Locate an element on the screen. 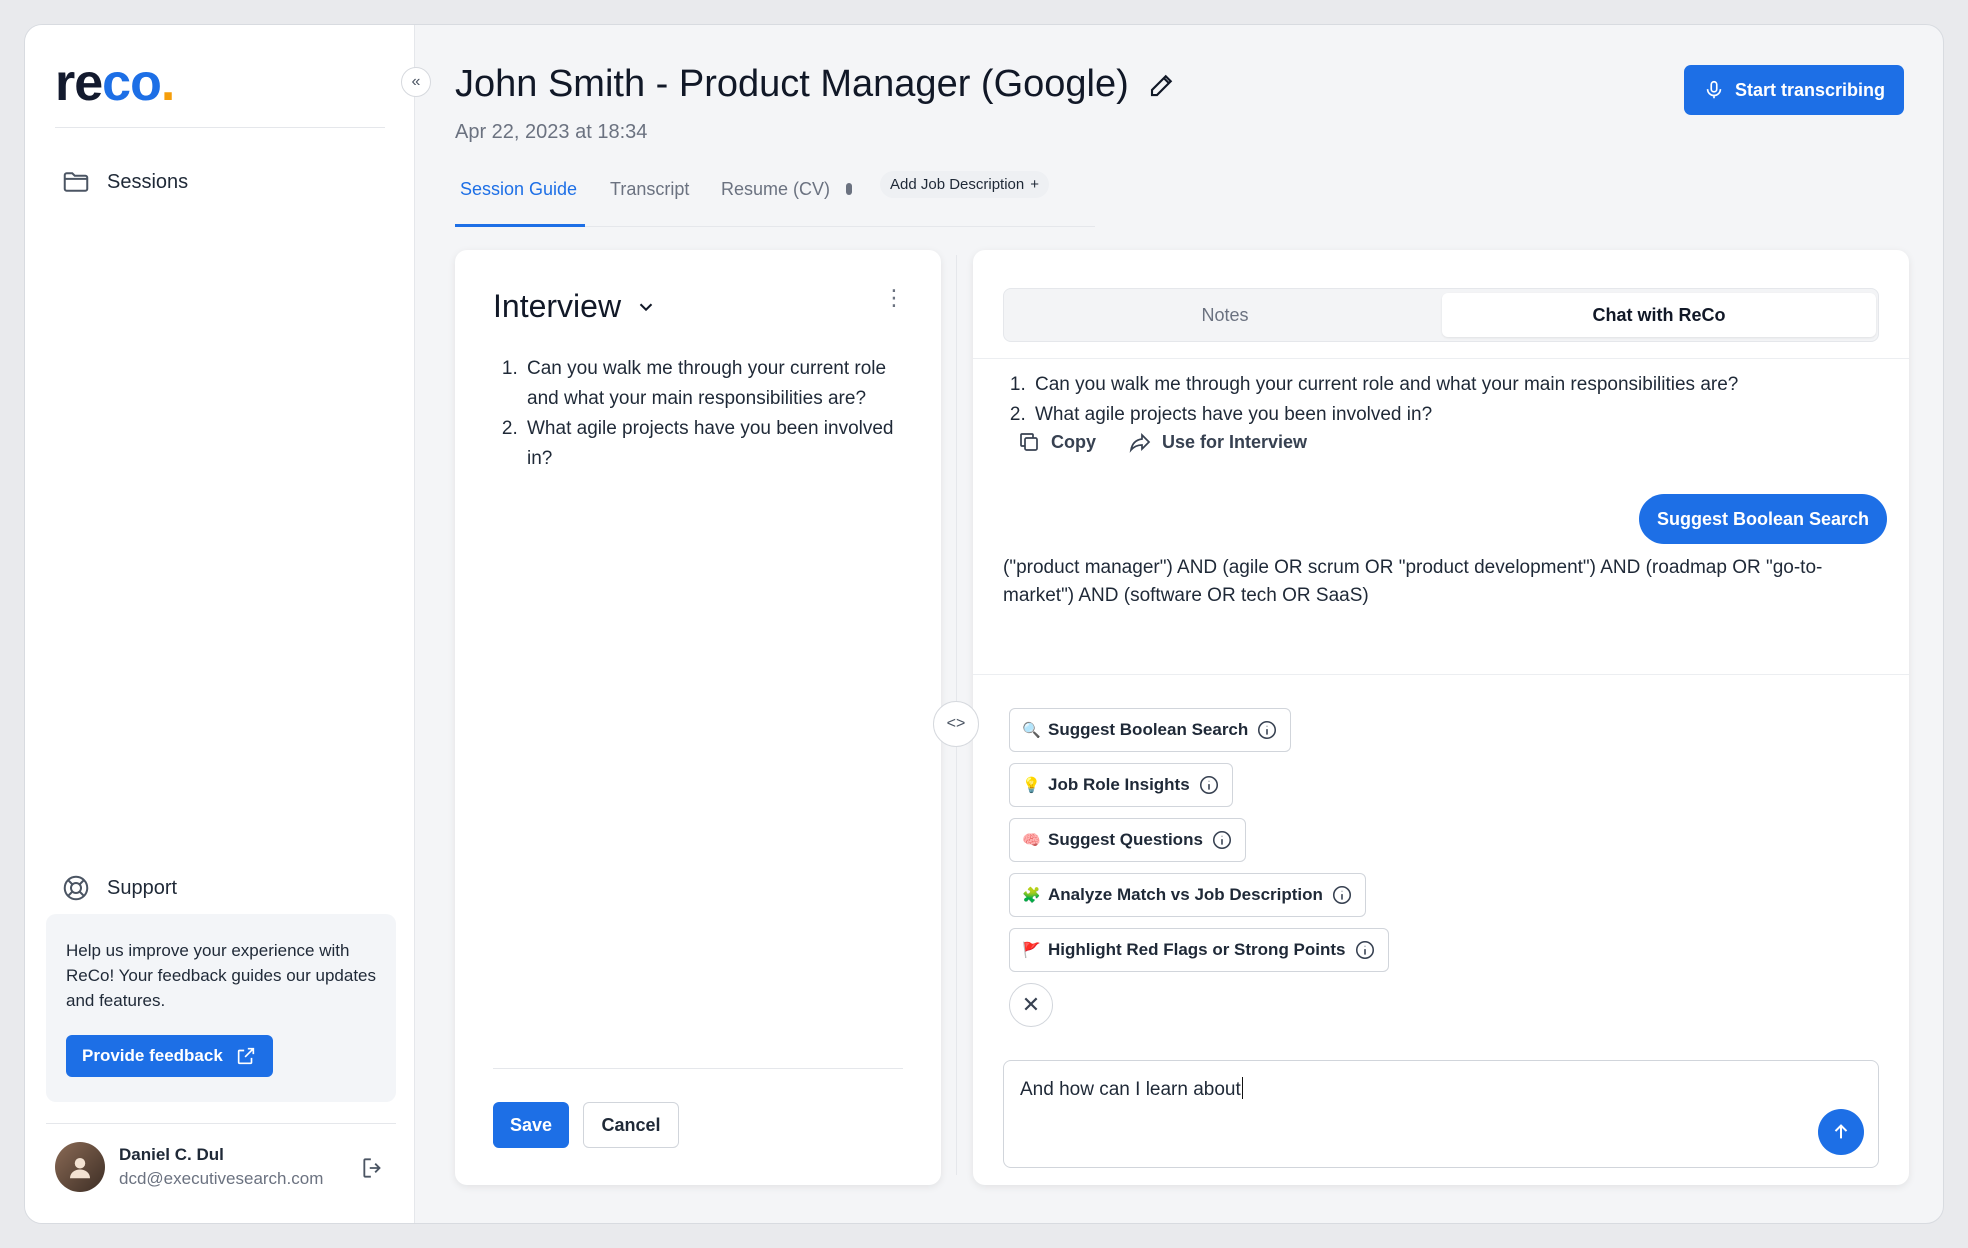 This screenshot has height=1248, width=1968. collapse-sidebar-button: « is located at coordinates (416, 82).